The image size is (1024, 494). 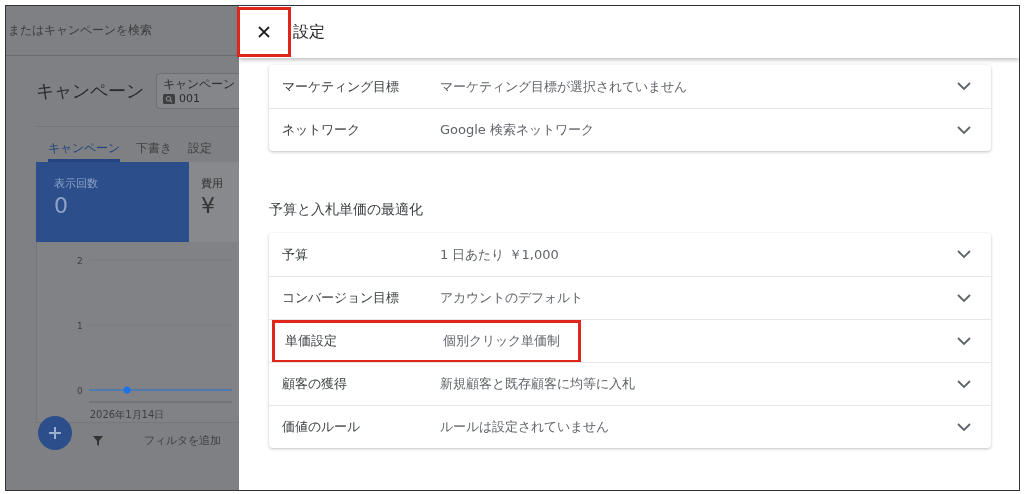 I want to click on setting-value: アカウントのデフォルト, so click(x=511, y=298).